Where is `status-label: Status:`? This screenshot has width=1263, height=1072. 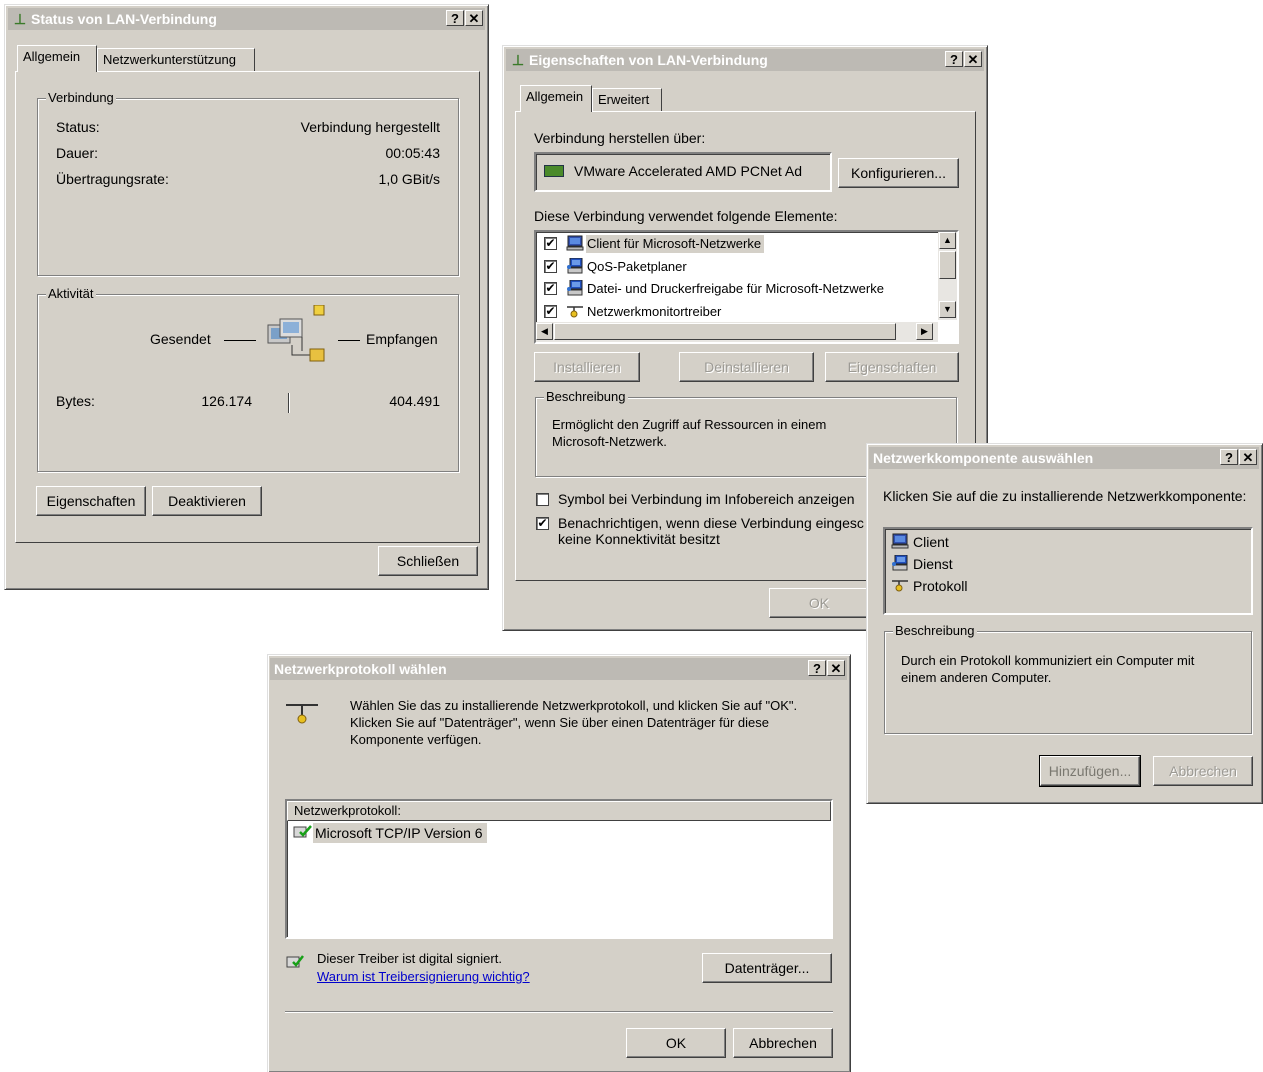 status-label: Status: is located at coordinates (78, 127).